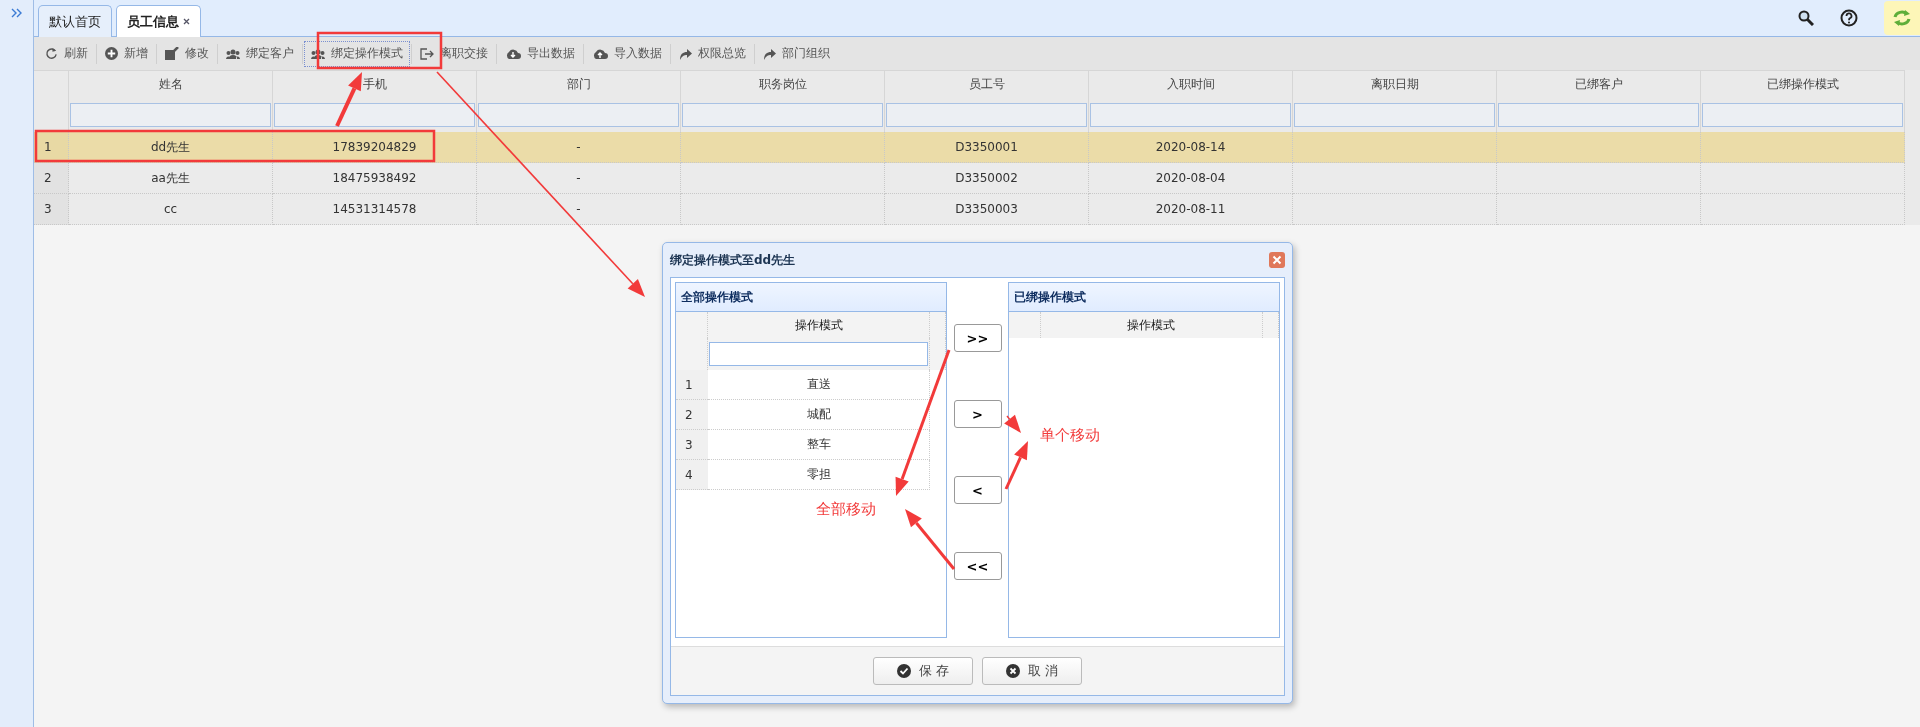  What do you see at coordinates (923, 671) in the screenshot?
I see `save-button: 保 存` at bounding box center [923, 671].